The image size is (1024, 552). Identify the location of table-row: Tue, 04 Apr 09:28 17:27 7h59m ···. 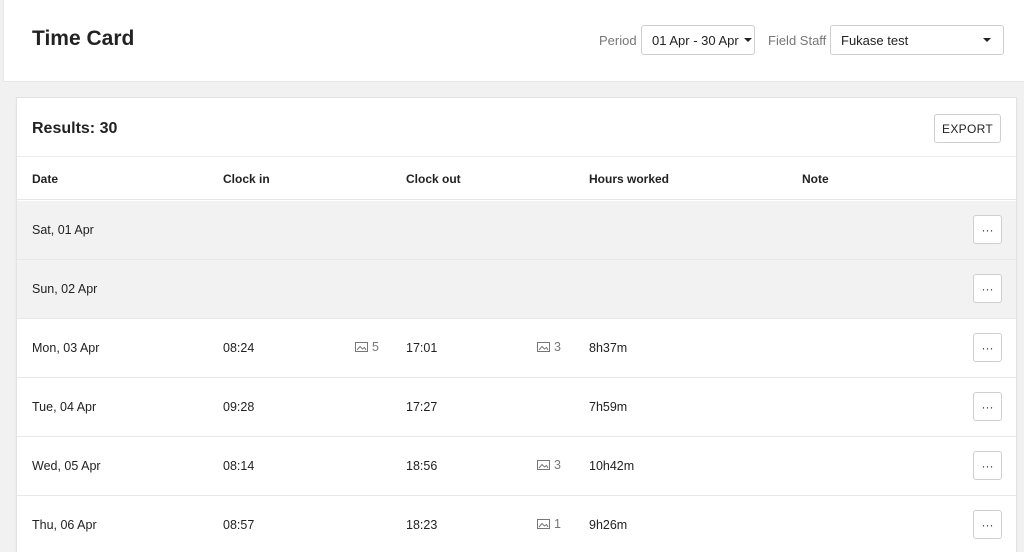
(516, 407).